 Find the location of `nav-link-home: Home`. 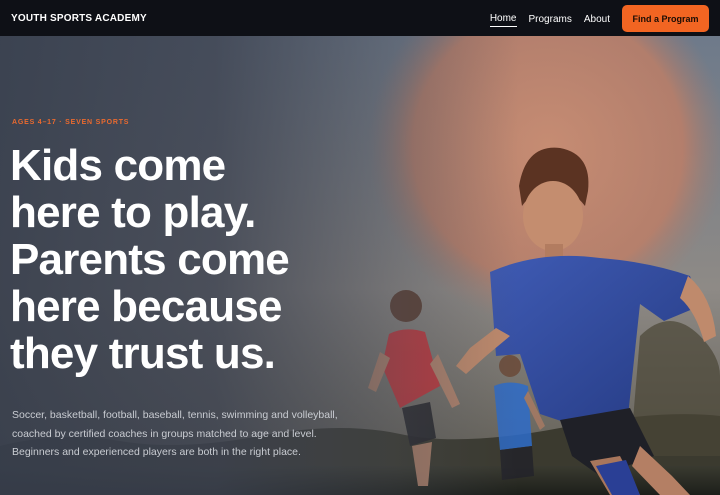

nav-link-home: Home is located at coordinates (503, 18).